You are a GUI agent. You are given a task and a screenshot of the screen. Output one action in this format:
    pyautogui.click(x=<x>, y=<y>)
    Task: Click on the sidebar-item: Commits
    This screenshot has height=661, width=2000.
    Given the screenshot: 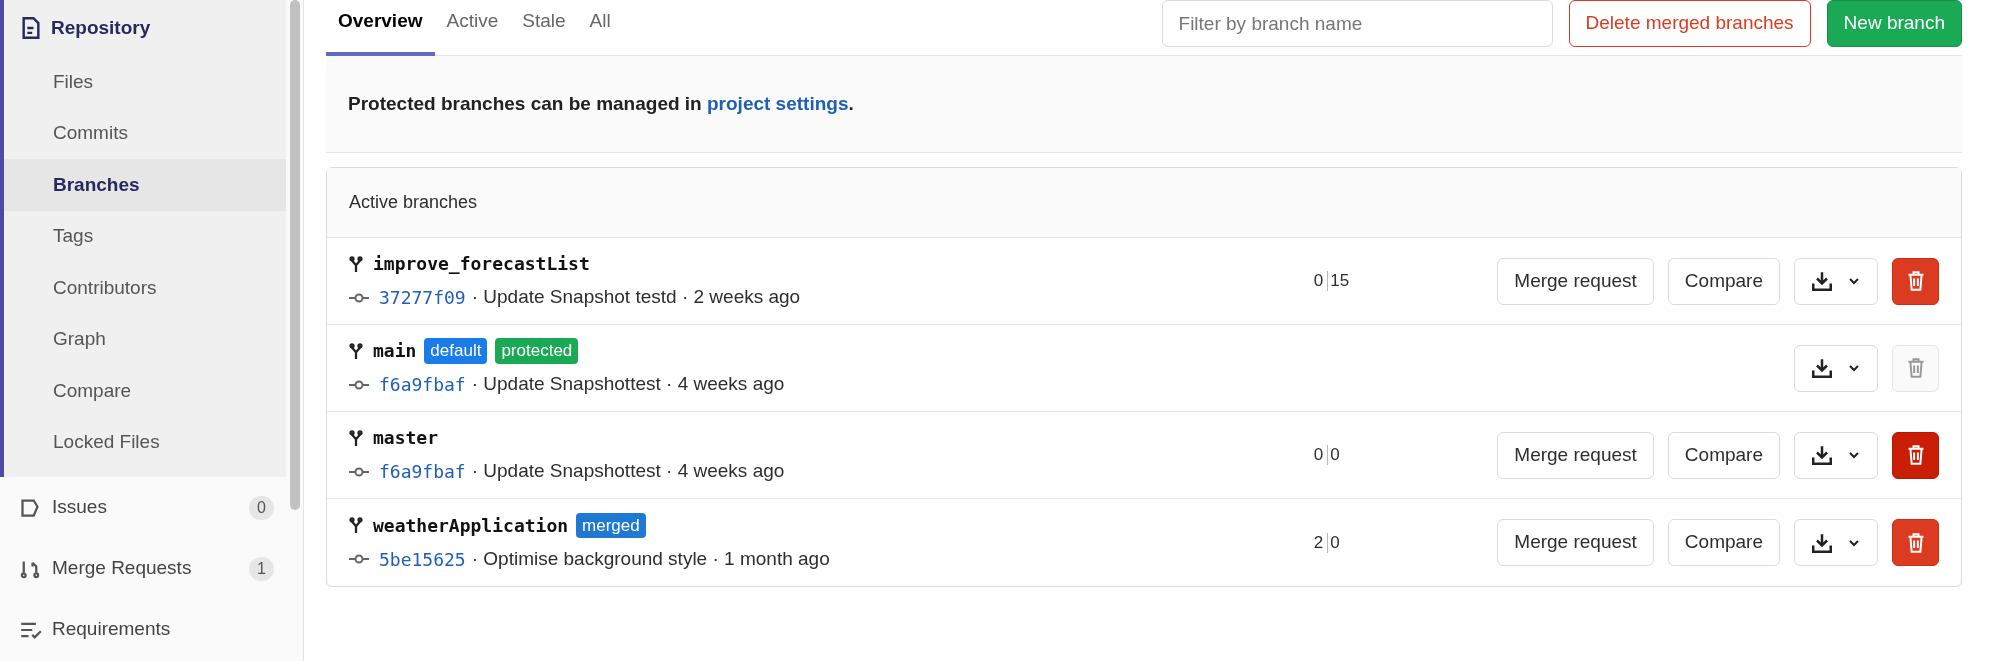 What is the action you would take?
    pyautogui.click(x=145, y=133)
    